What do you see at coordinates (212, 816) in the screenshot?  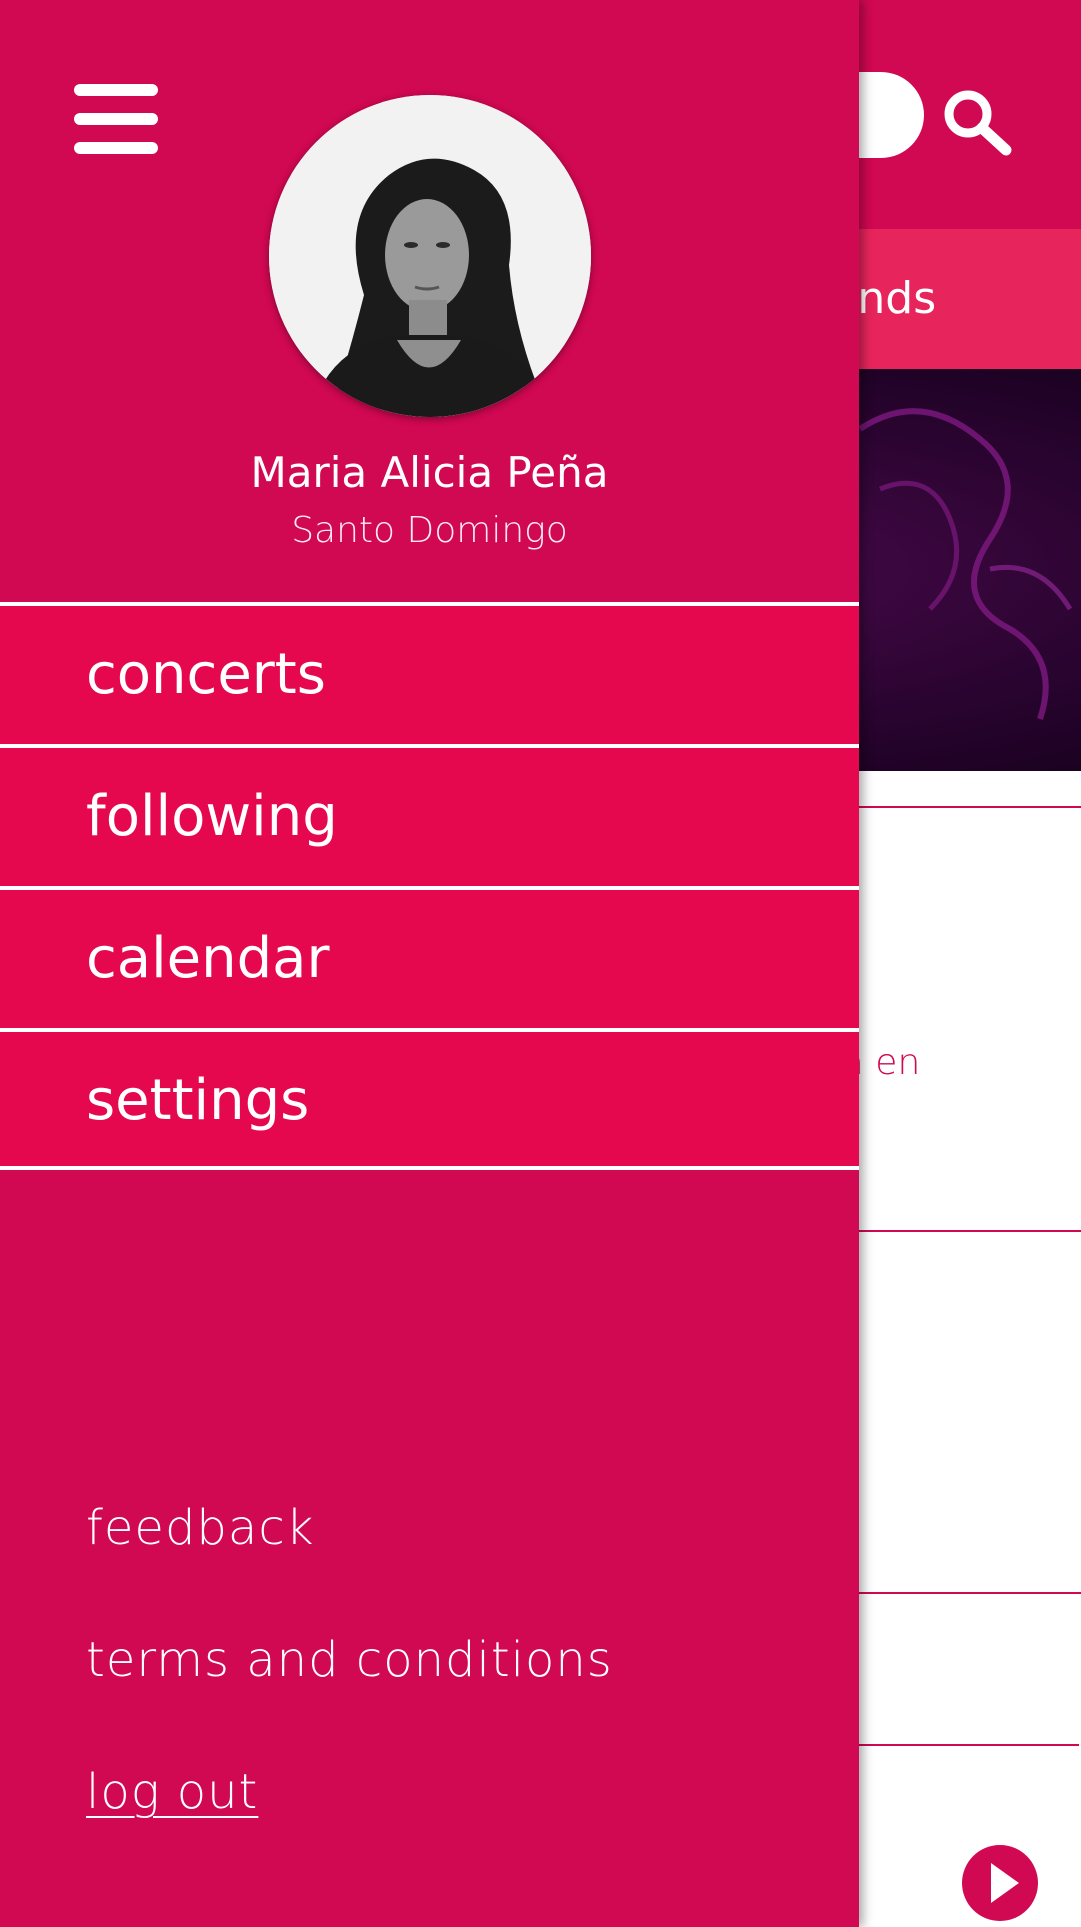 I see `menu-item-label: following` at bounding box center [212, 816].